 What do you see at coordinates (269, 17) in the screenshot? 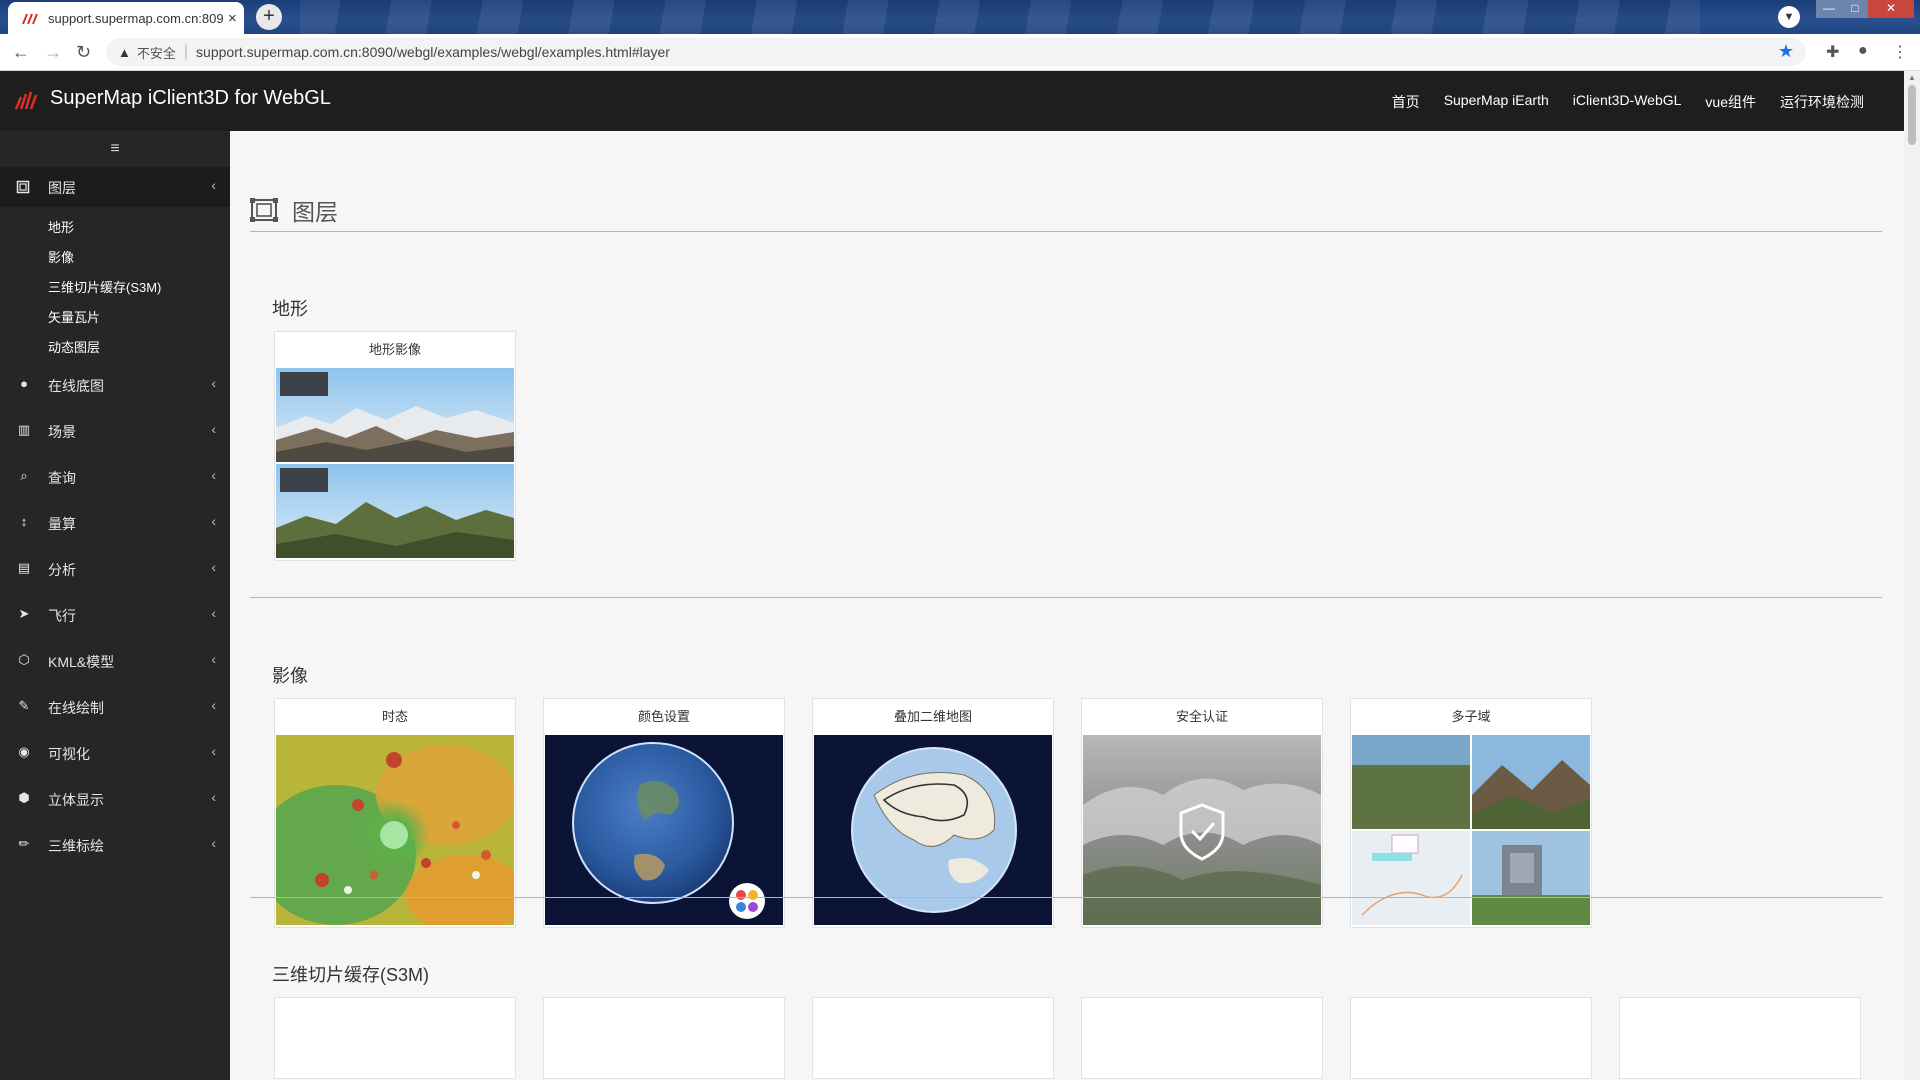
I see `new-tab-button: +` at bounding box center [269, 17].